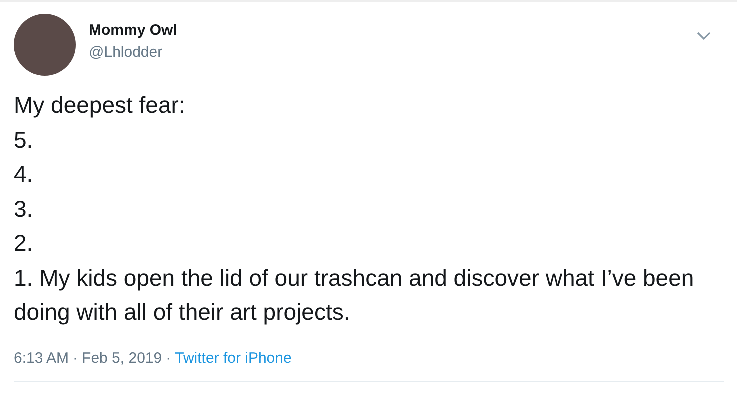  I want to click on author-handle: @Lhlodder, so click(133, 52).